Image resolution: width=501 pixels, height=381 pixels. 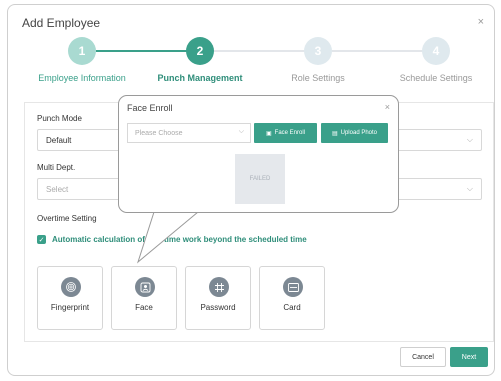 I want to click on capture-status: FAILED, so click(x=260, y=179).